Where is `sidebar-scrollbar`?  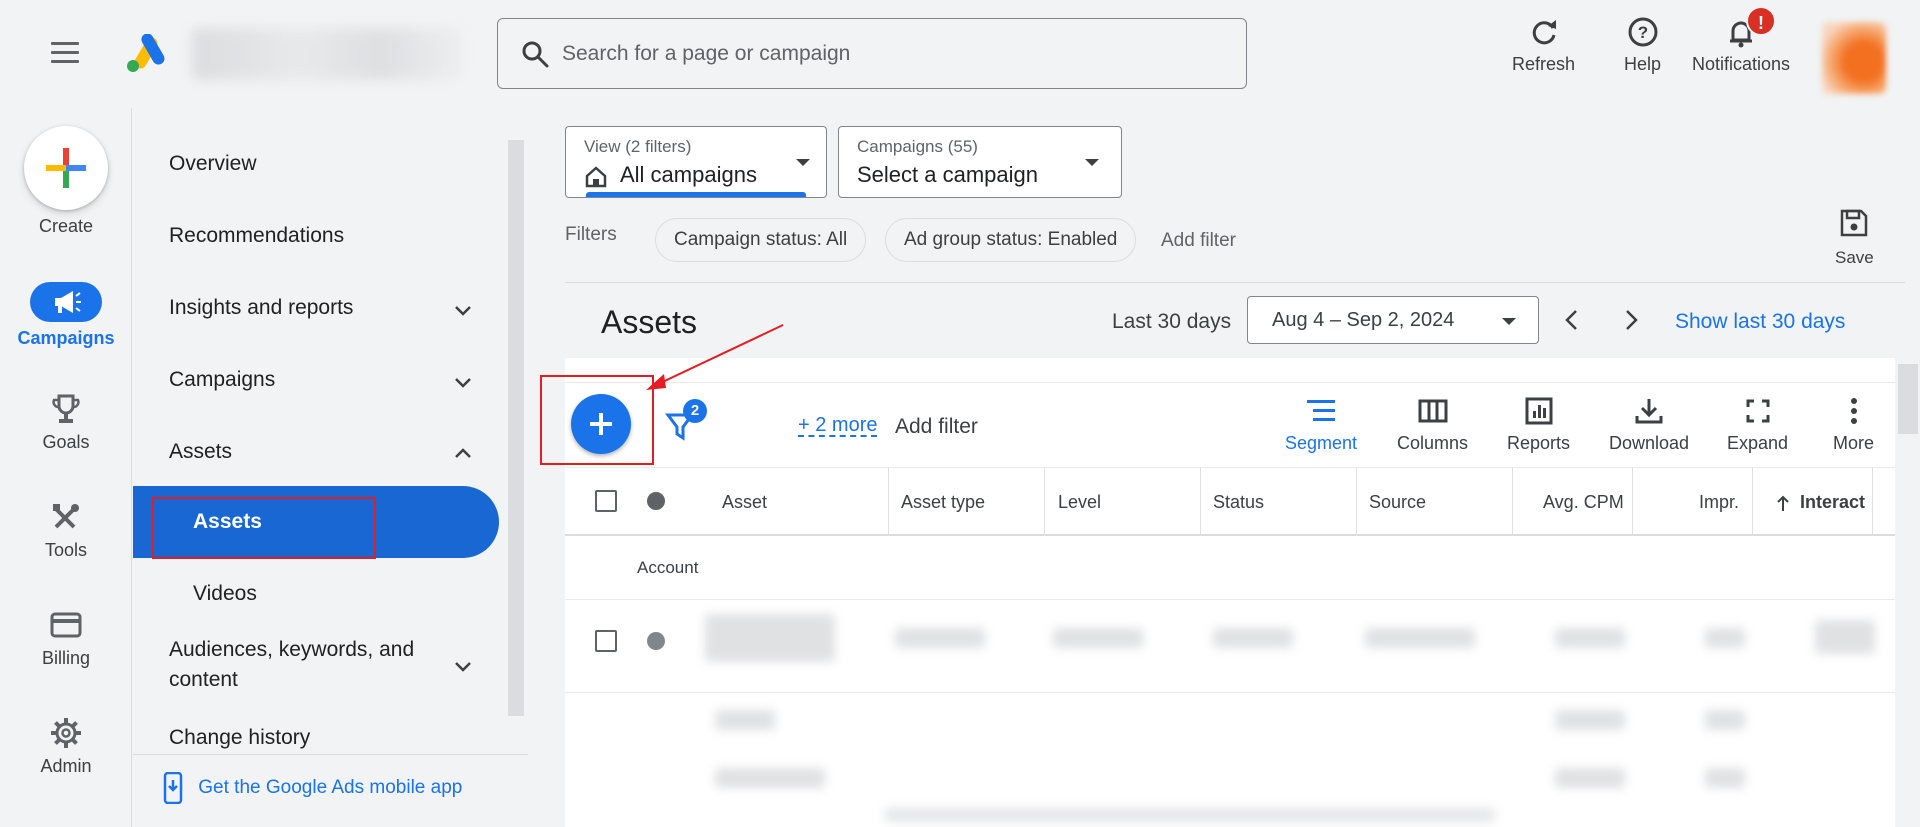
sidebar-scrollbar is located at coordinates (516, 429).